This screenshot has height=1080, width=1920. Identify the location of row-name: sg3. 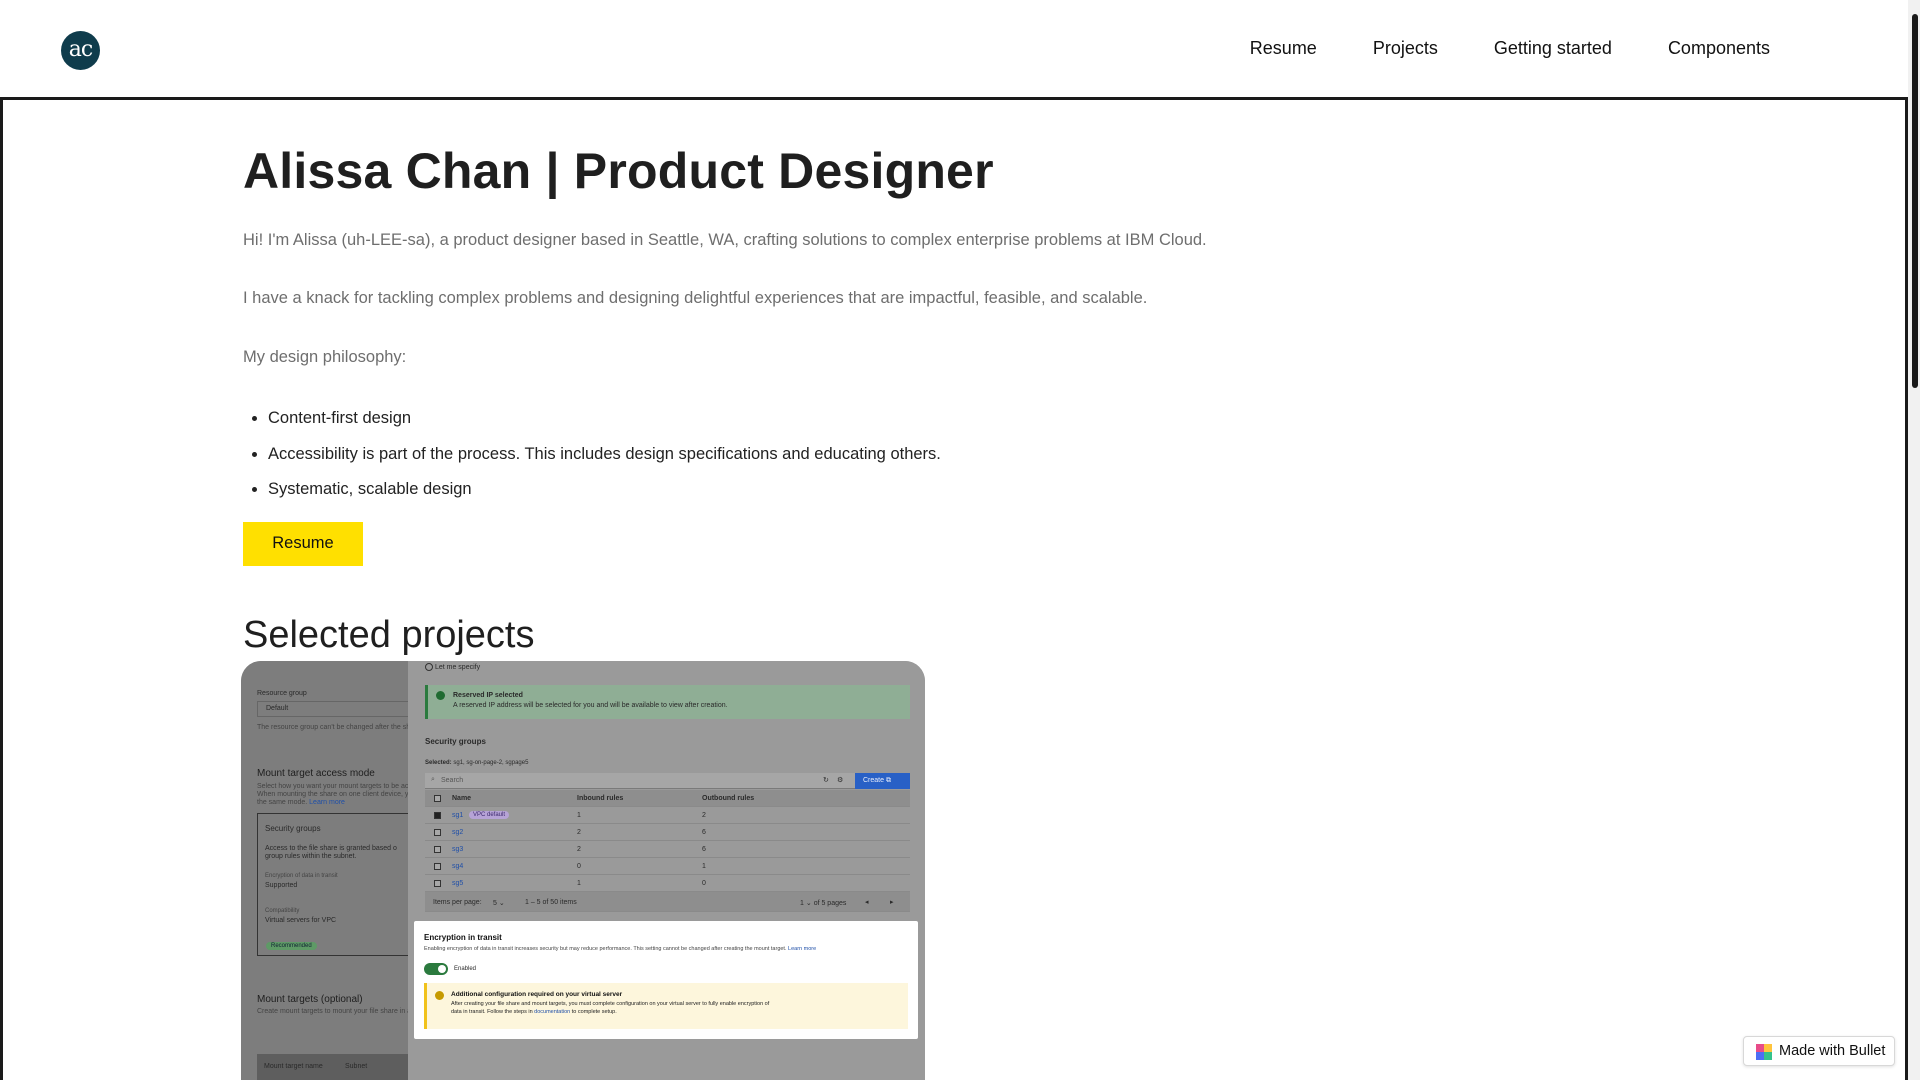
(458, 849).